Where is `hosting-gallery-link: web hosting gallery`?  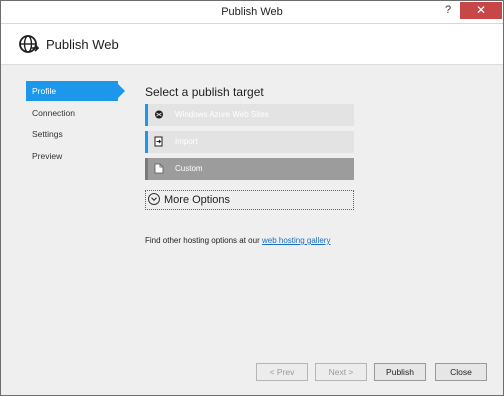
hosting-gallery-link: web hosting gallery is located at coordinates (296, 240).